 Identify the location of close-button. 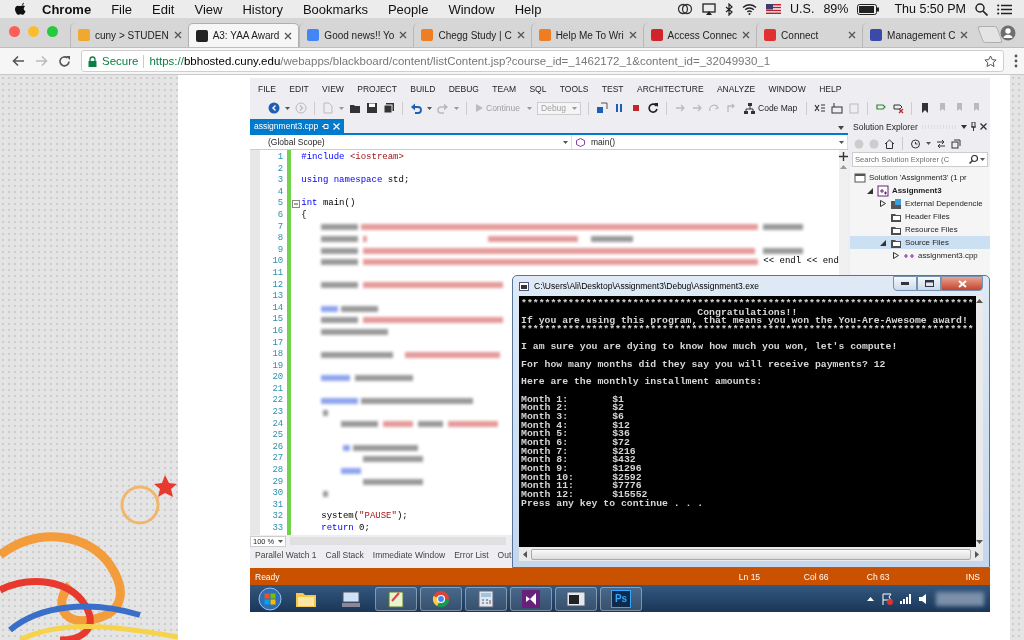
(962, 283).